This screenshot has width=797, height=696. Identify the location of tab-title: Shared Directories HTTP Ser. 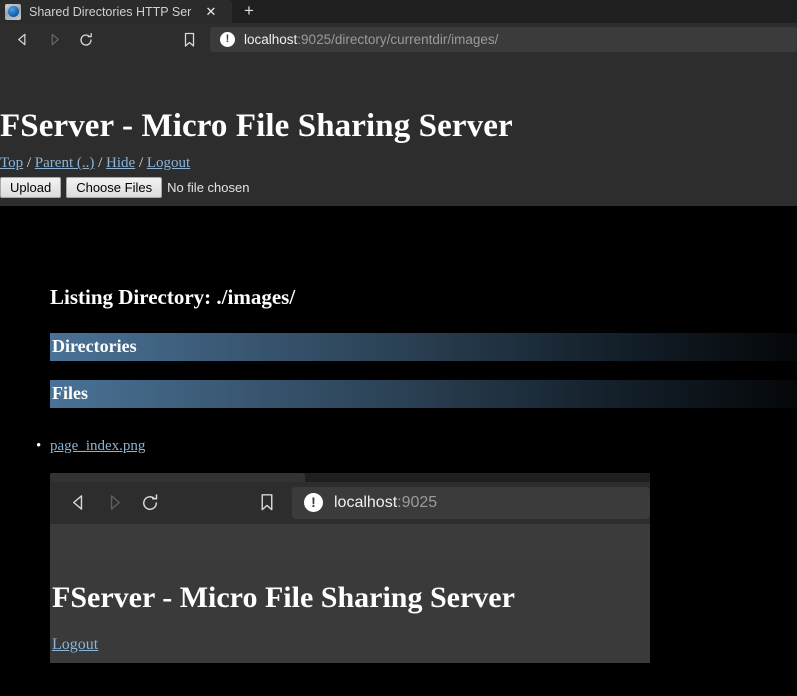
(110, 11).